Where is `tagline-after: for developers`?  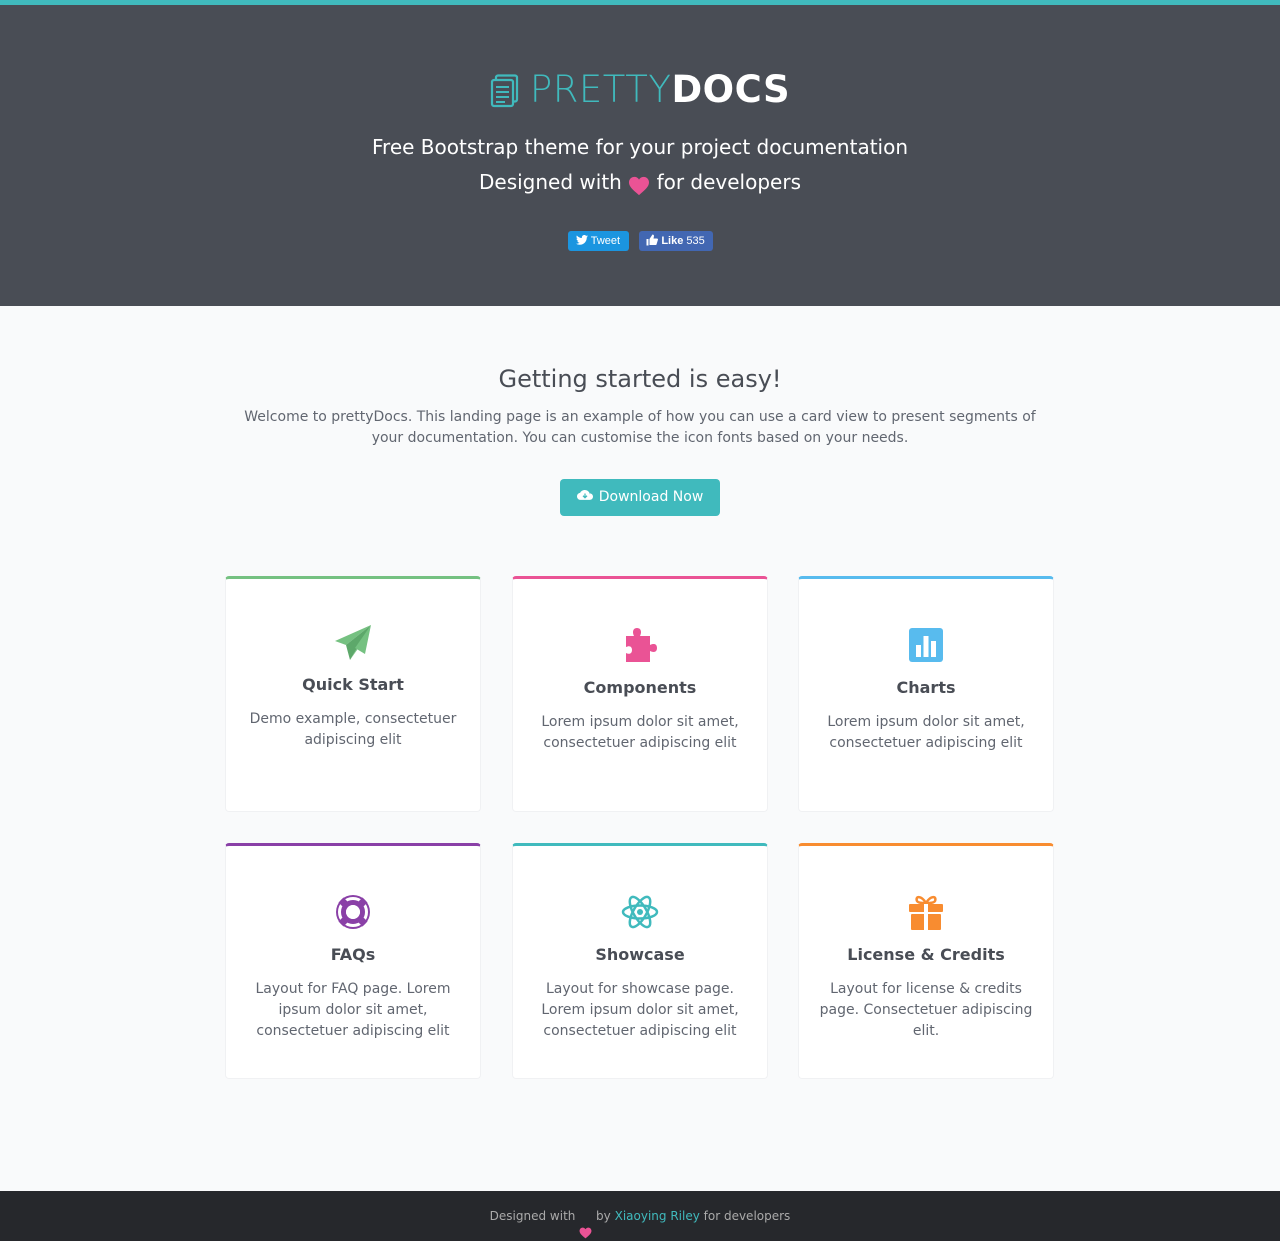 tagline-after: for developers is located at coordinates (728, 182).